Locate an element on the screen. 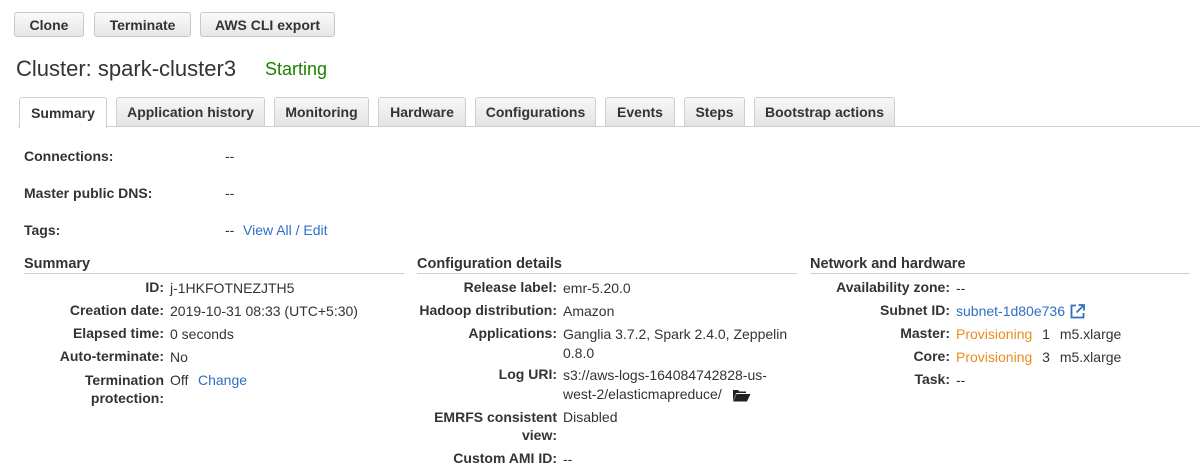  emrfs-label-line2: view: is located at coordinates (539, 435).